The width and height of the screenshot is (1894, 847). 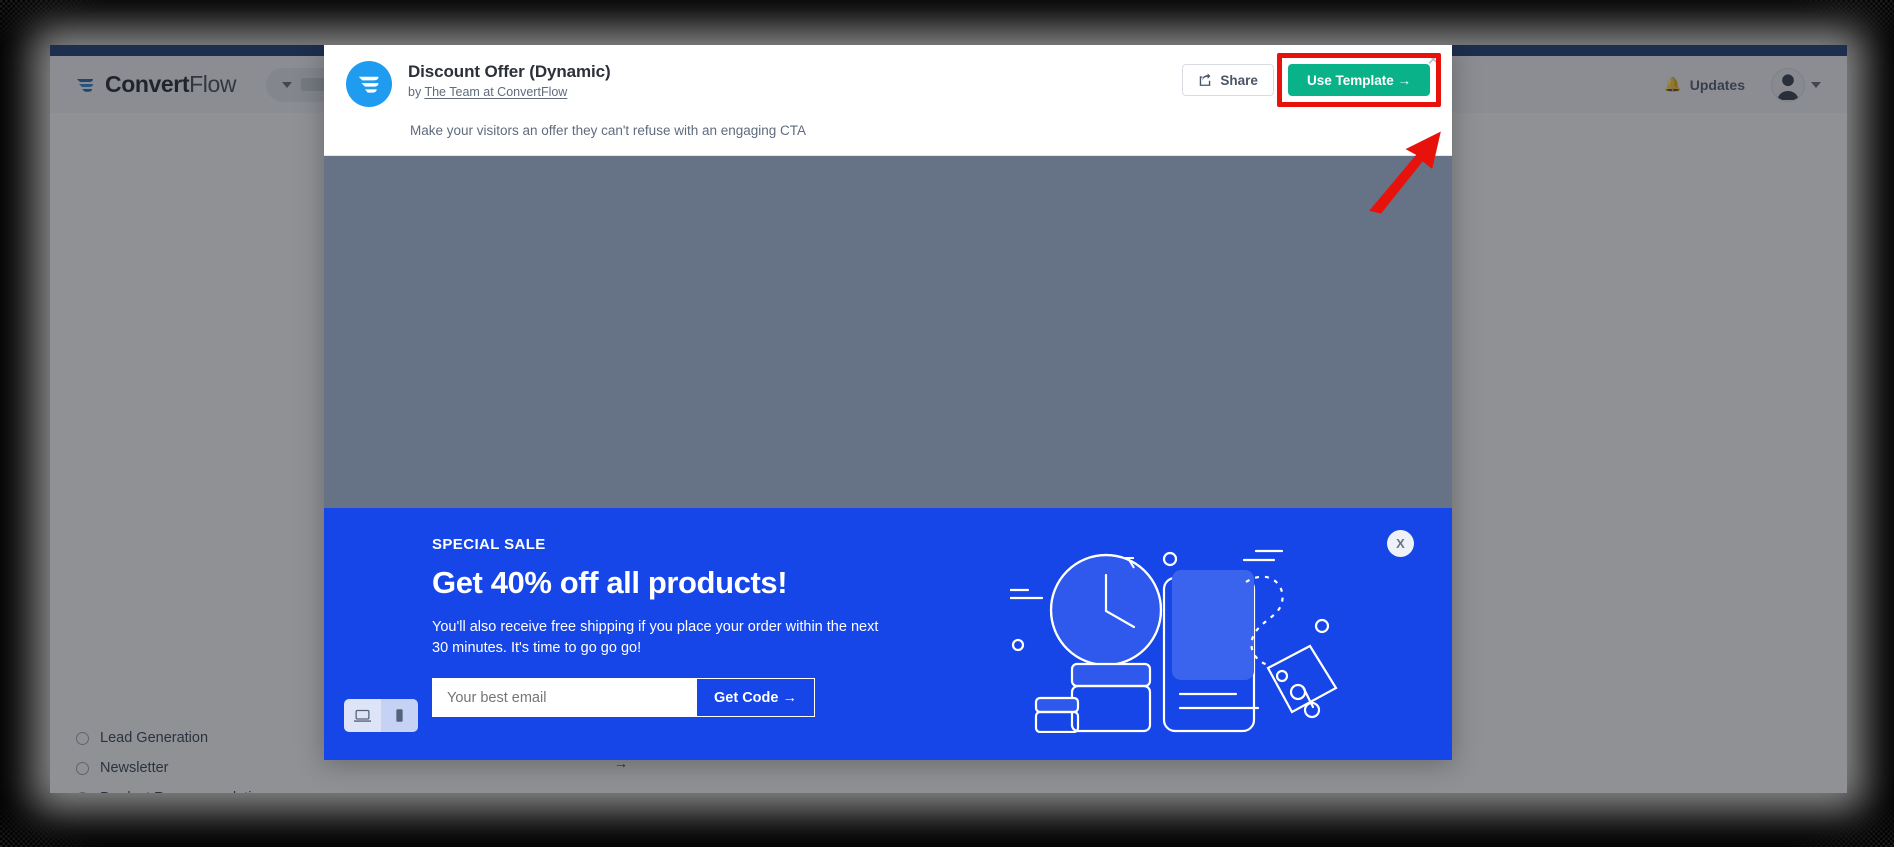 I want to click on close-circle-icon: X, so click(x=1400, y=543).